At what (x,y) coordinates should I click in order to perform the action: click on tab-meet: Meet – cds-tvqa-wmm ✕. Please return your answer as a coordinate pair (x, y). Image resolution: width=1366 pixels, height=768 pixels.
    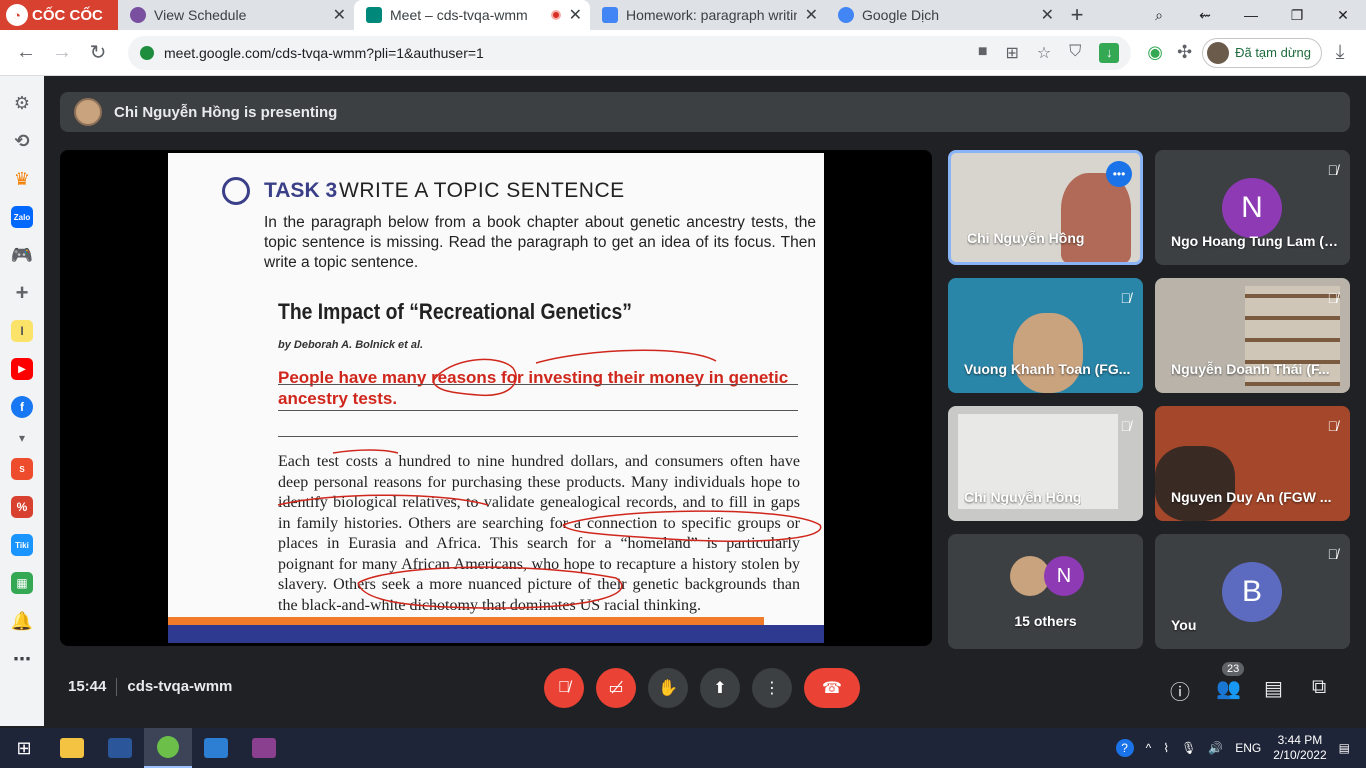
    Looking at the image, I should click on (472, 15).